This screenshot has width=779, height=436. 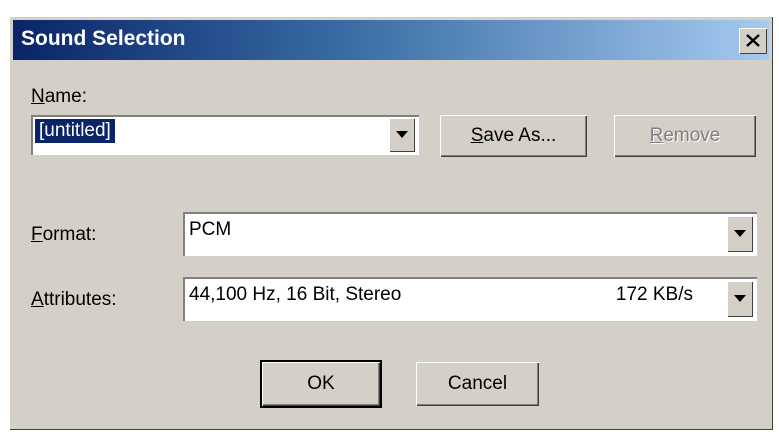 What do you see at coordinates (295, 294) in the screenshot?
I see `attributes-value: 44,100 Hz, 16 Bit, Stereo` at bounding box center [295, 294].